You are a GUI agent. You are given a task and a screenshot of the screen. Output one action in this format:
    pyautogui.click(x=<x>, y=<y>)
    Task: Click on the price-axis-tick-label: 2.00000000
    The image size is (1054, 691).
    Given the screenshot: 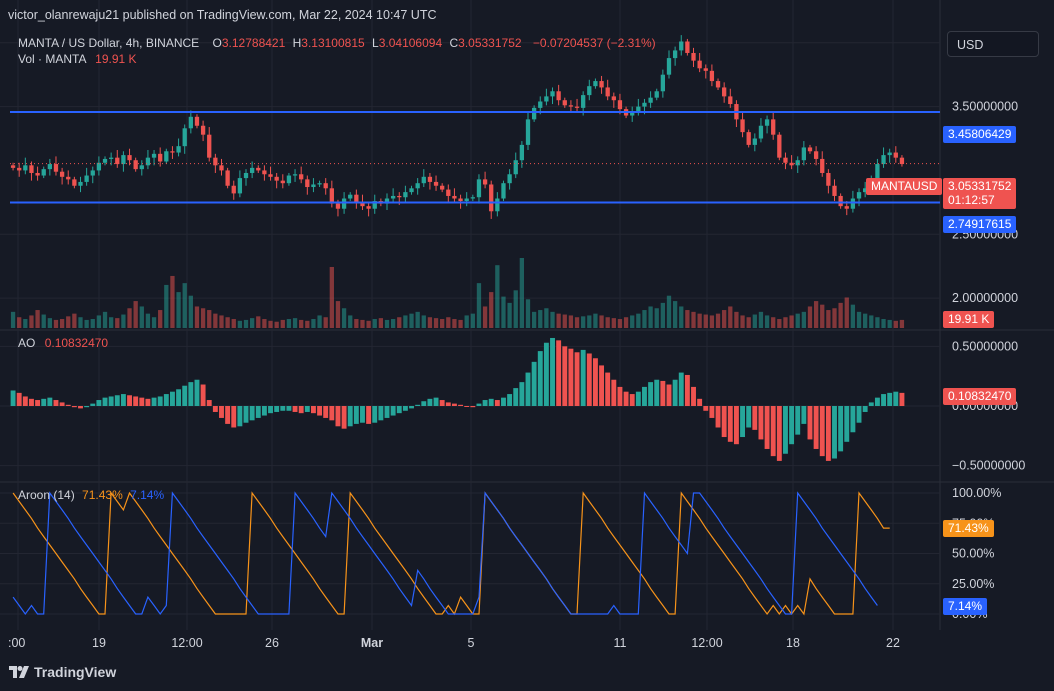 What is the action you would take?
    pyautogui.click(x=985, y=298)
    